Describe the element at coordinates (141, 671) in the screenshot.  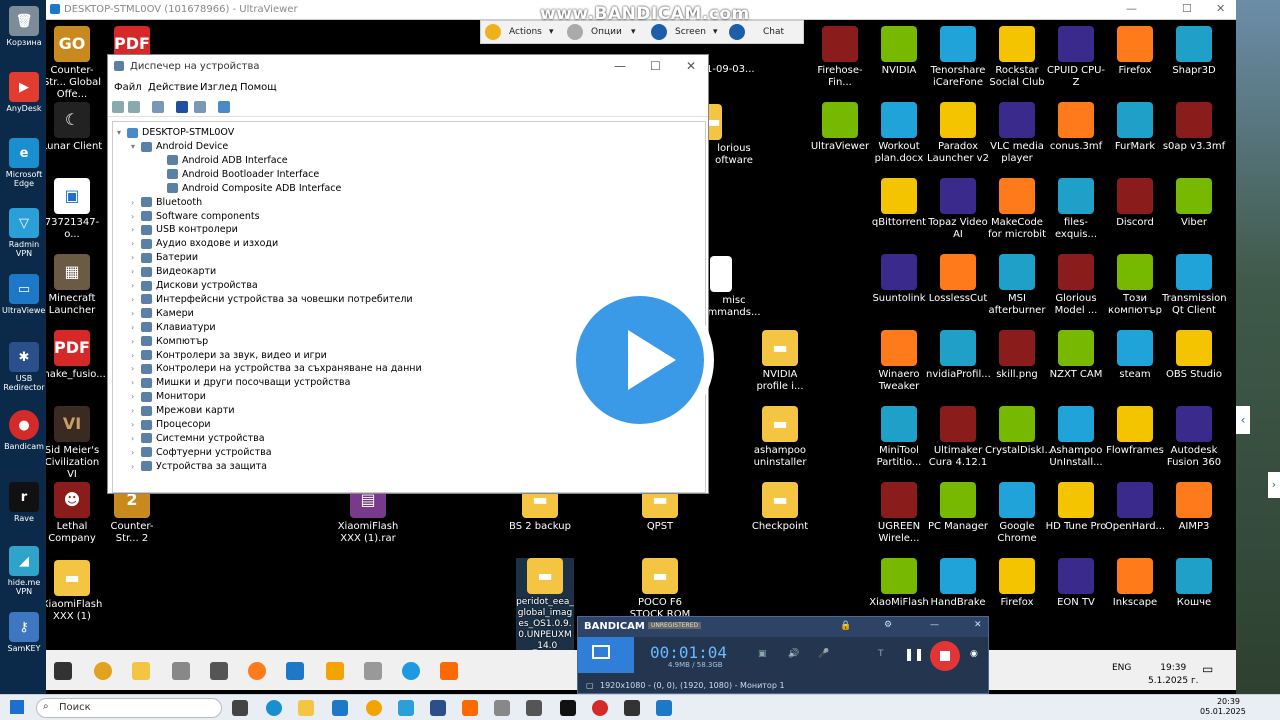
I see `file-explorer-icon` at that location.